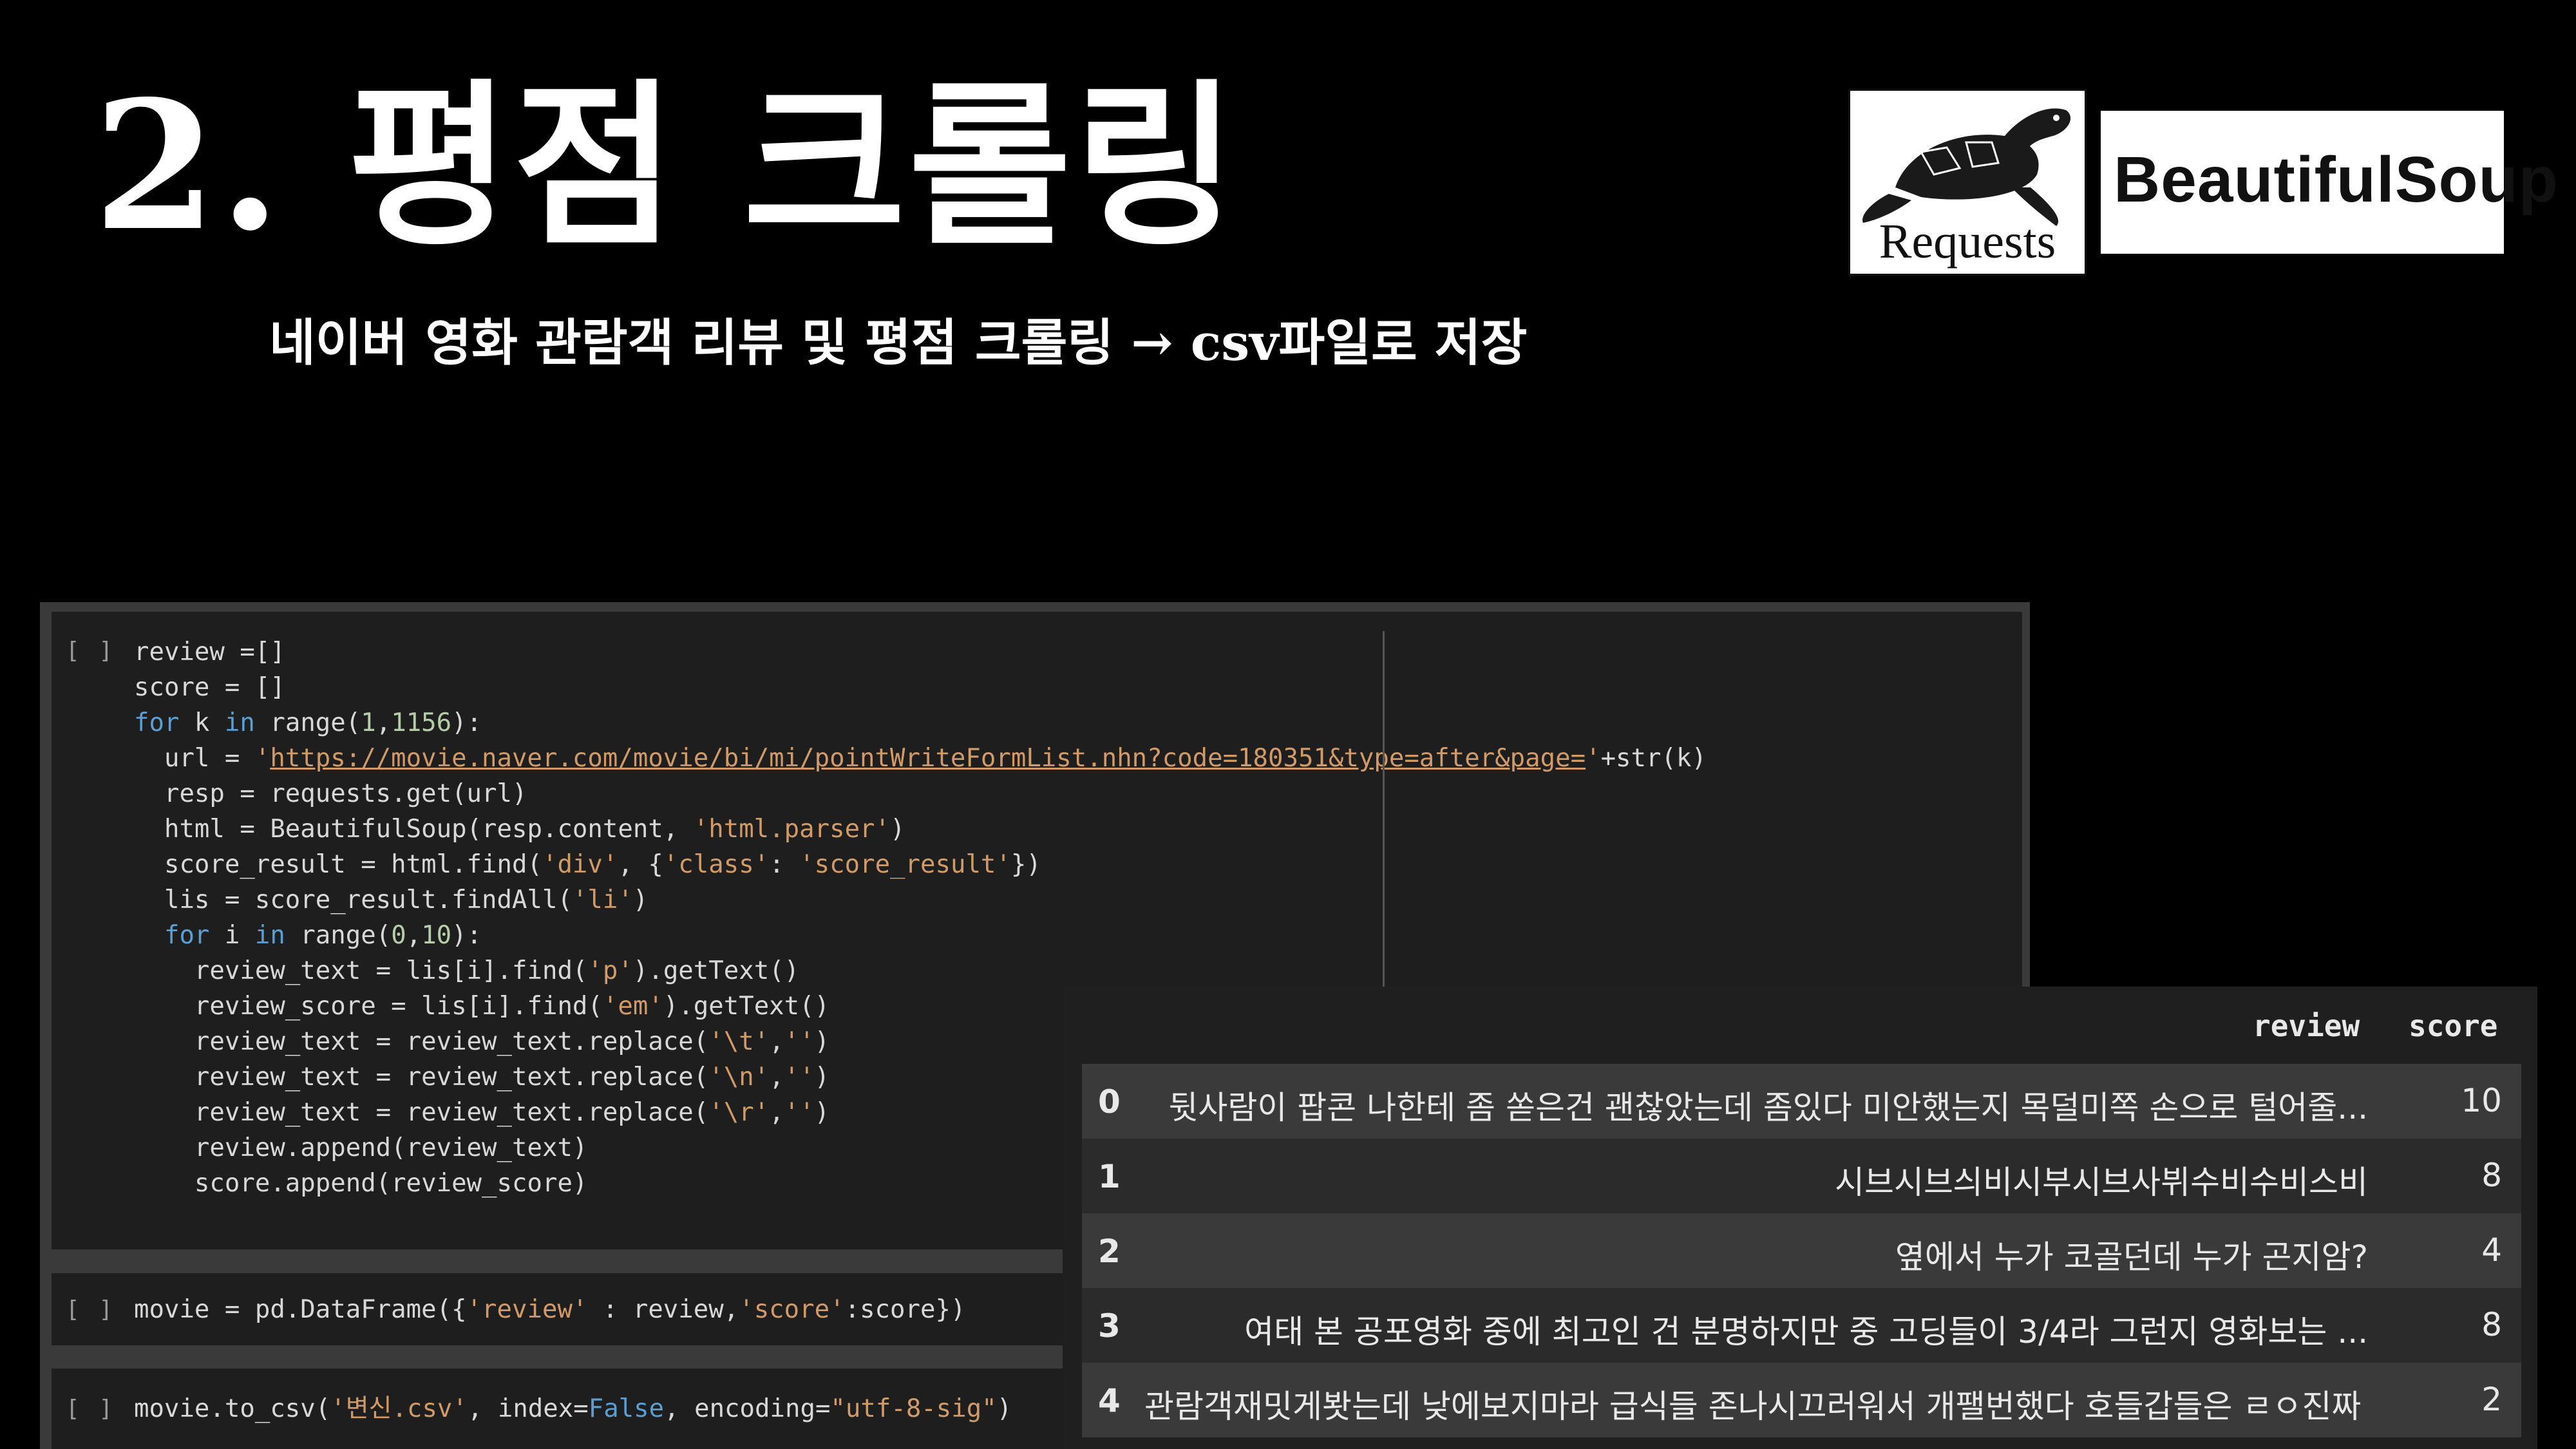 This screenshot has width=2576, height=1449. Describe the element at coordinates (2454, 1026) in the screenshot. I see `column-header-score: score` at that location.